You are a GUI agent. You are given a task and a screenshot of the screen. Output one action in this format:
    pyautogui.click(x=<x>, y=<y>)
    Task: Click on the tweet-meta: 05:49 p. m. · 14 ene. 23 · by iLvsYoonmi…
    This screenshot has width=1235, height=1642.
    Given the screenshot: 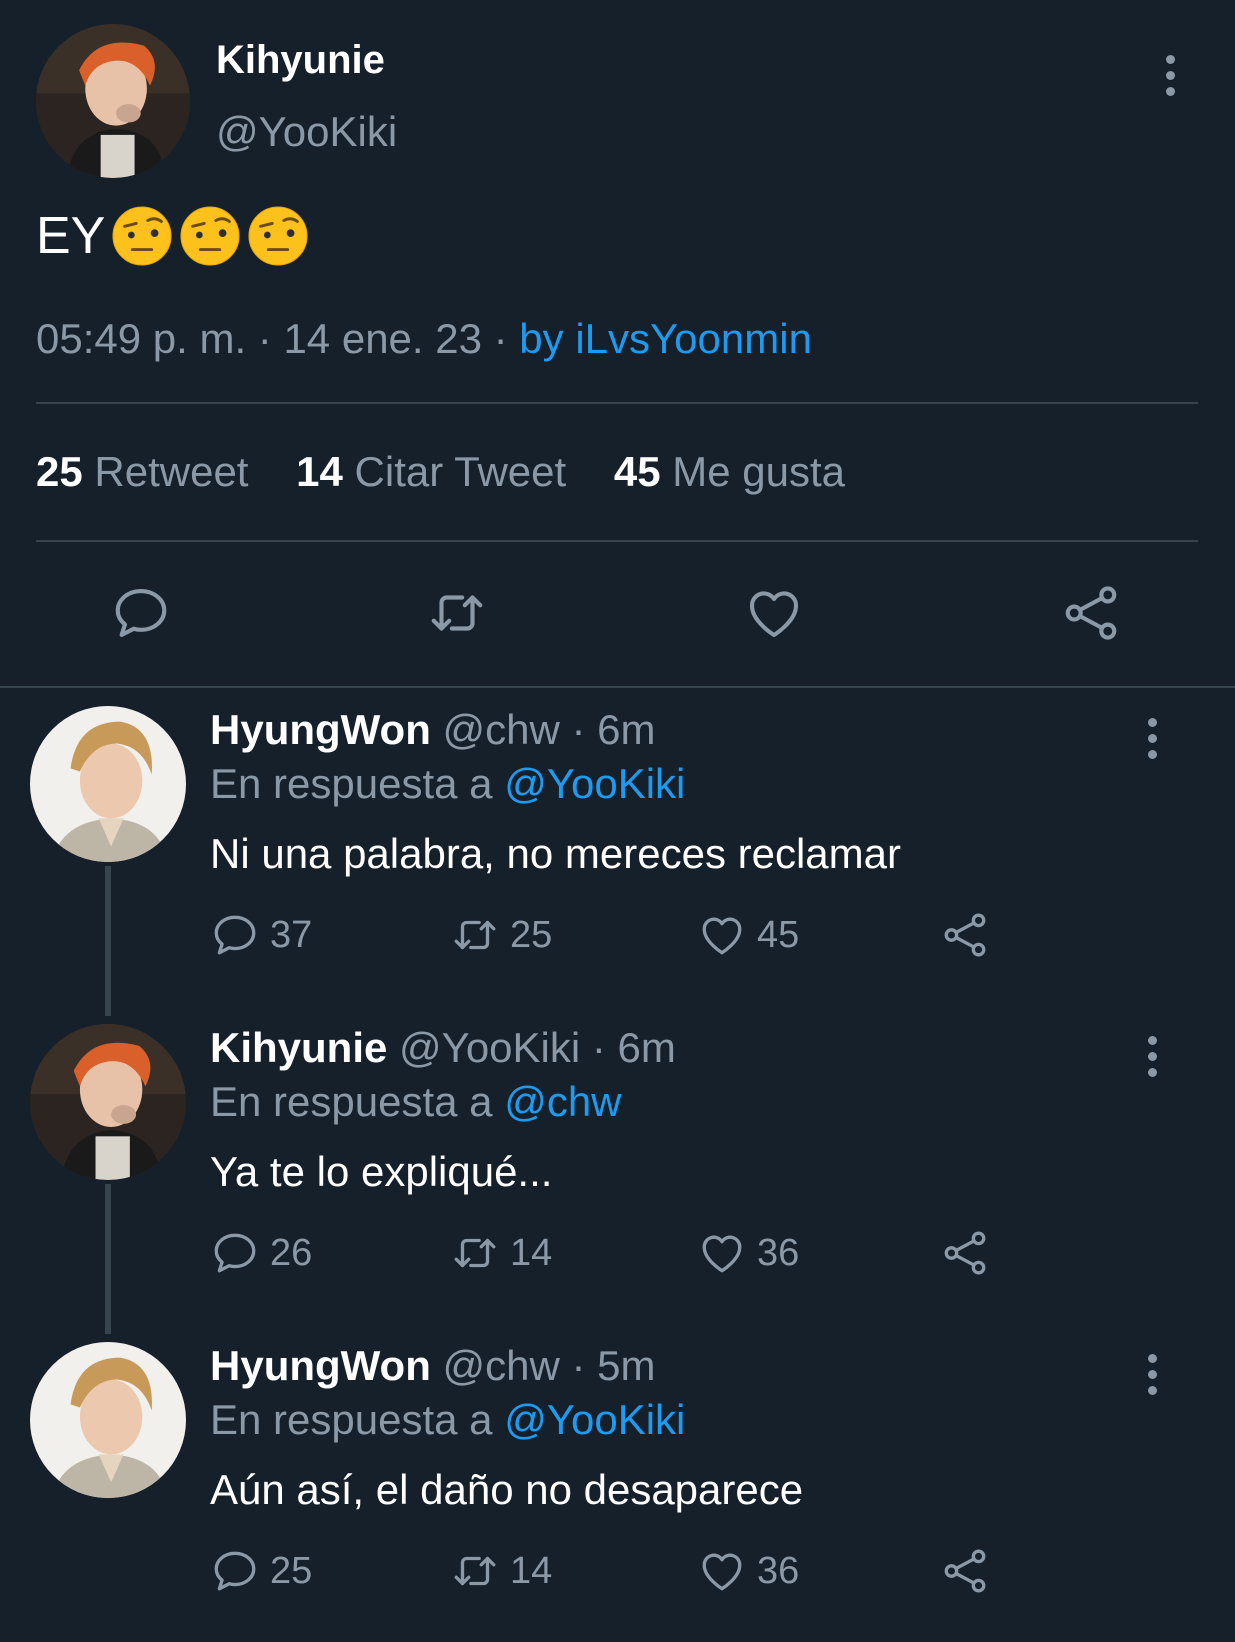 What is the action you would take?
    pyautogui.click(x=424, y=339)
    